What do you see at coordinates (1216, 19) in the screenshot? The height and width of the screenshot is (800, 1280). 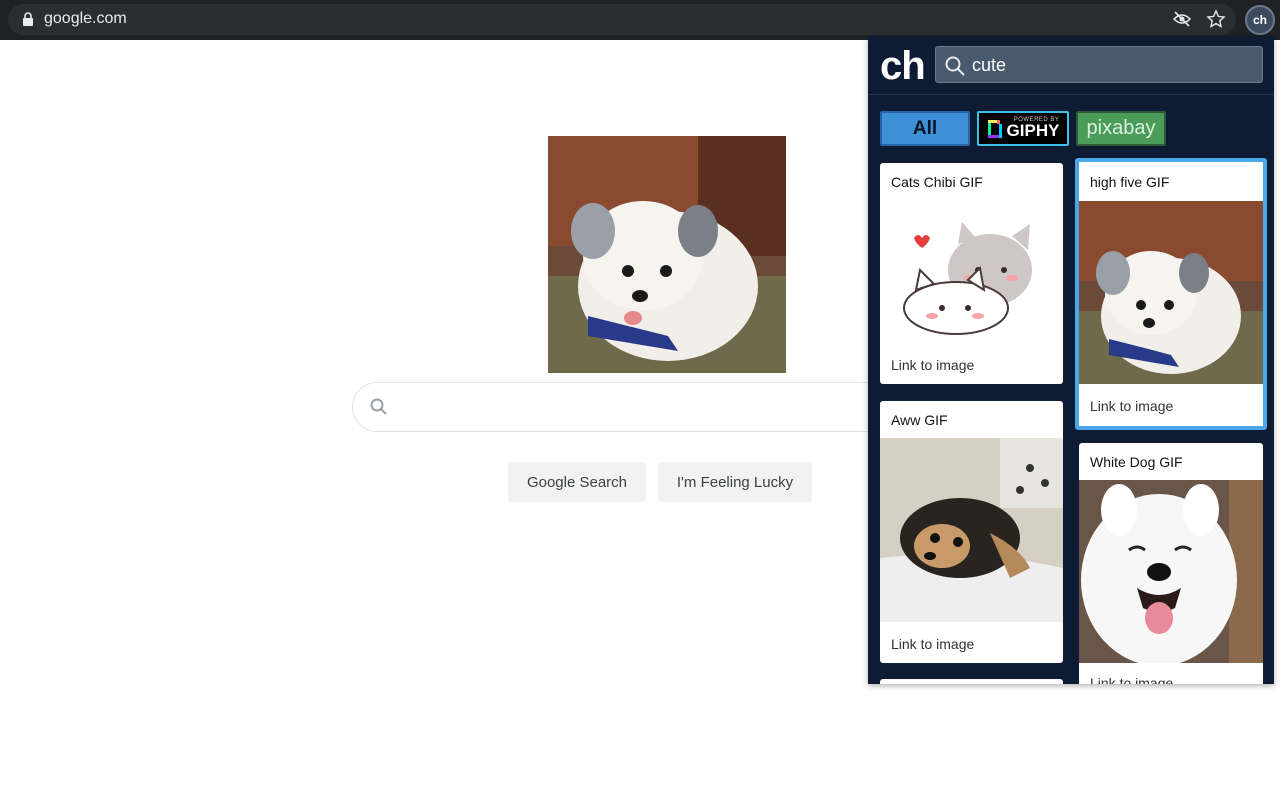 I see `bookmark-star-icon` at bounding box center [1216, 19].